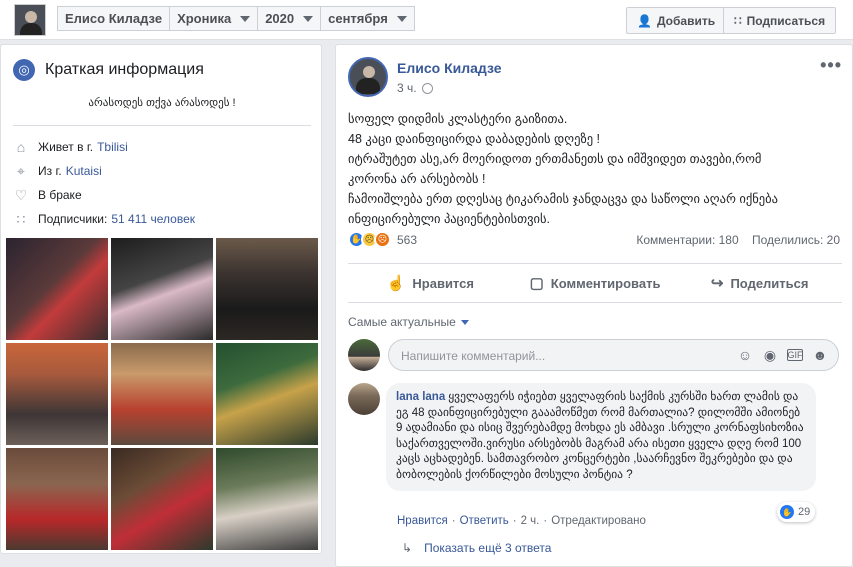  What do you see at coordinates (484, 521) in the screenshot?
I see `comment-reply-link: Ответить` at bounding box center [484, 521].